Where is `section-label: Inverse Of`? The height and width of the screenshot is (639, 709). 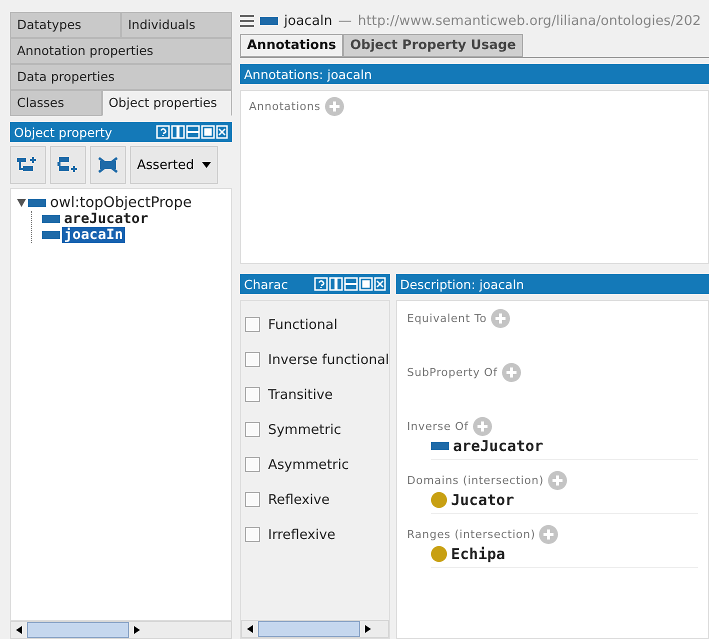 section-label: Inverse Of is located at coordinates (438, 426).